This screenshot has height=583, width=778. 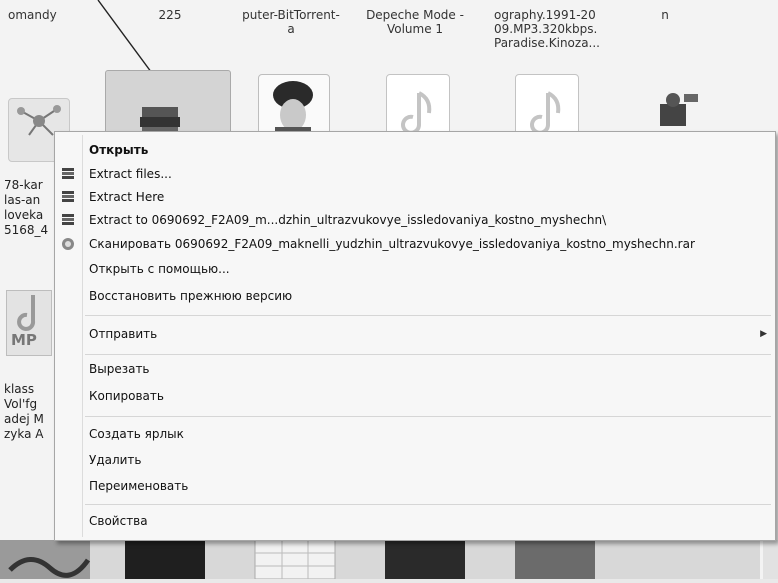 I want to click on menu-item-delete: Удалить, so click(x=115, y=460).